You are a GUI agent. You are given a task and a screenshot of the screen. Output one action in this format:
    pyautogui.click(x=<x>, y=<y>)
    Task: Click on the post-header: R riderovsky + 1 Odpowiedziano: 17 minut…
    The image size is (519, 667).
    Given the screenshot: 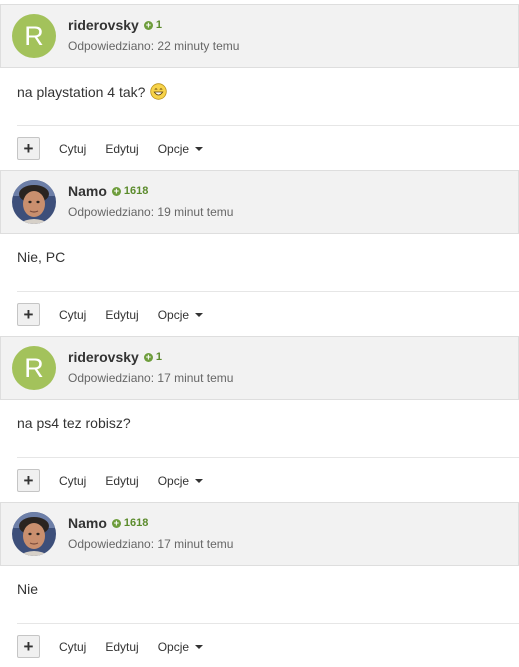 What is the action you would take?
    pyautogui.click(x=259, y=368)
    